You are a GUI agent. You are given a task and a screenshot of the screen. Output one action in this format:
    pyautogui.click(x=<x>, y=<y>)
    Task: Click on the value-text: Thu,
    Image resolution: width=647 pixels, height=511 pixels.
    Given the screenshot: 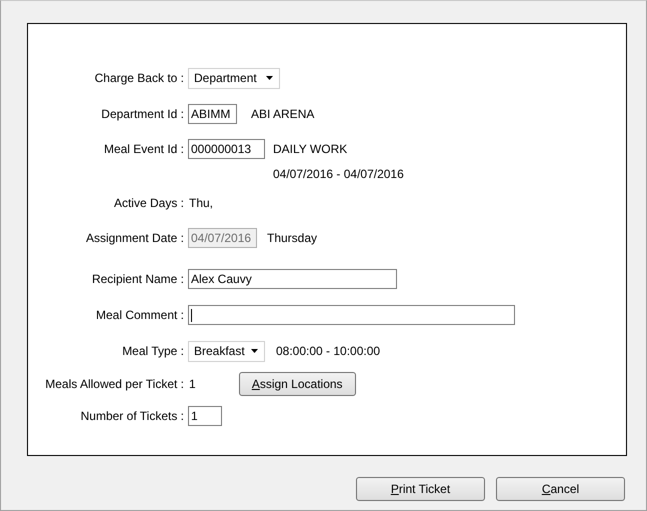 What is the action you would take?
    pyautogui.click(x=201, y=203)
    